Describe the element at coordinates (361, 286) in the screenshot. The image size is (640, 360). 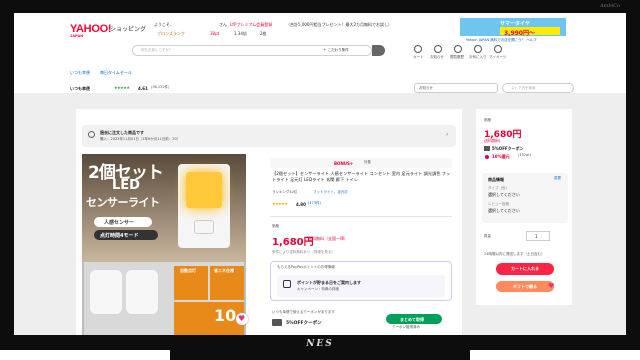
I see `points-inner: ポイントが貯まる日をご案内します キャンペーン・特典の詳細` at that location.